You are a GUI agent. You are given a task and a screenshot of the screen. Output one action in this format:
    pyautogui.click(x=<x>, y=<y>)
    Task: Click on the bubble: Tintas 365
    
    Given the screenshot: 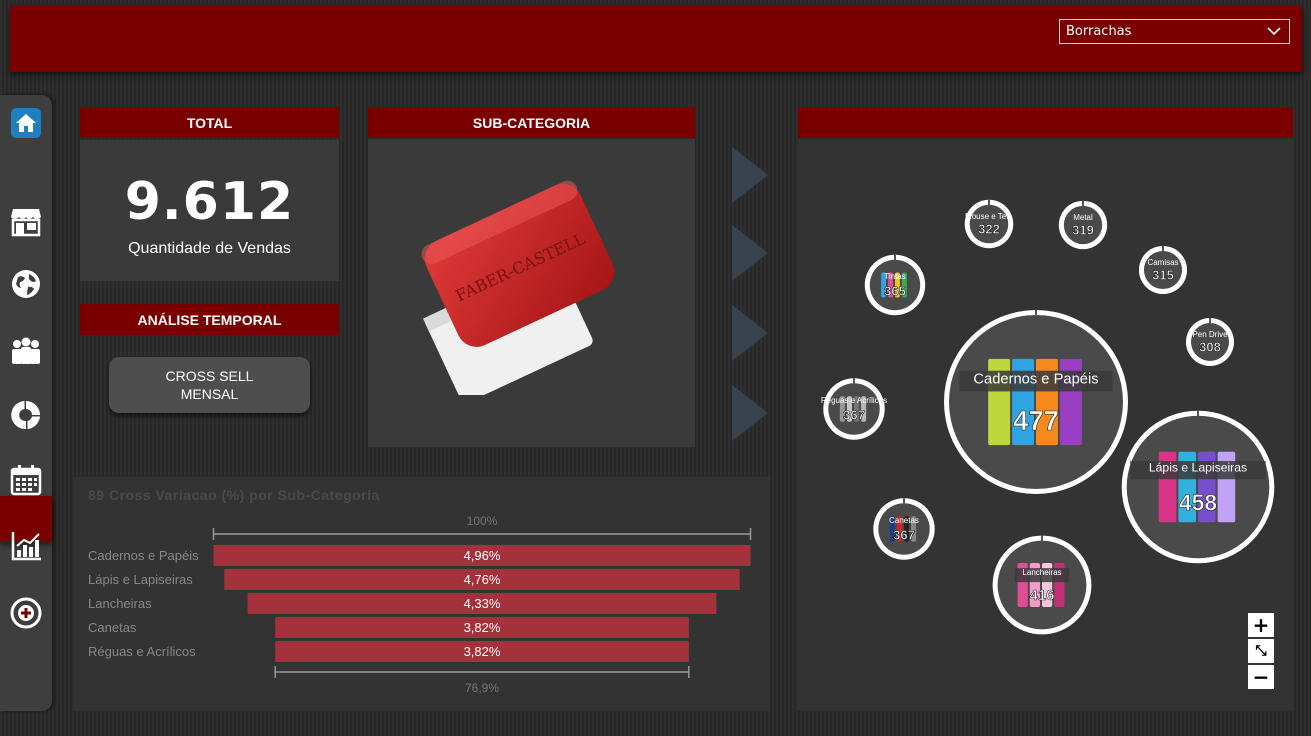 What is the action you would take?
    pyautogui.click(x=895, y=285)
    